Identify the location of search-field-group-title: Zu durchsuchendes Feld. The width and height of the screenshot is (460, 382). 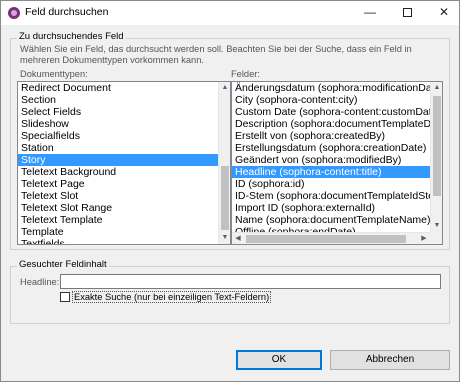
(71, 36).